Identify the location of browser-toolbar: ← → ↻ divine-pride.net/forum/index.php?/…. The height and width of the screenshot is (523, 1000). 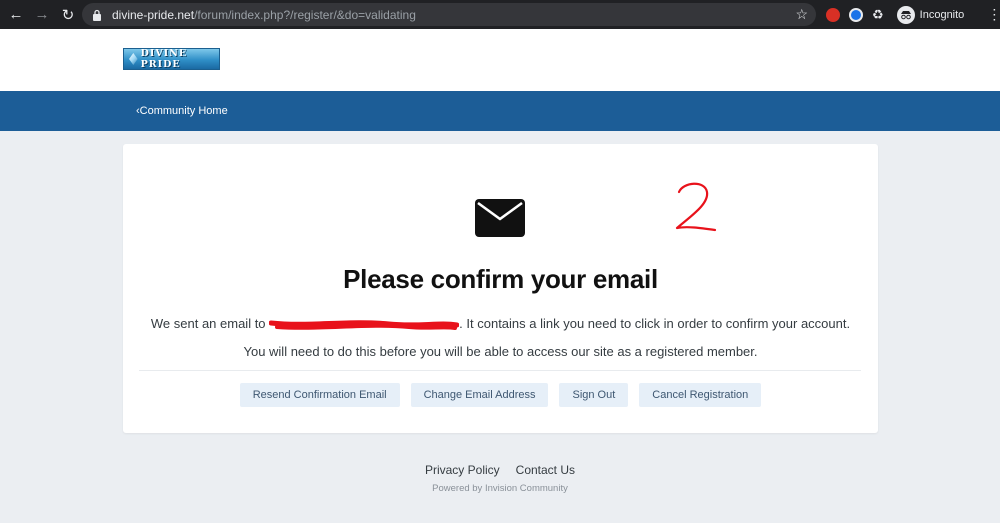
(500, 14).